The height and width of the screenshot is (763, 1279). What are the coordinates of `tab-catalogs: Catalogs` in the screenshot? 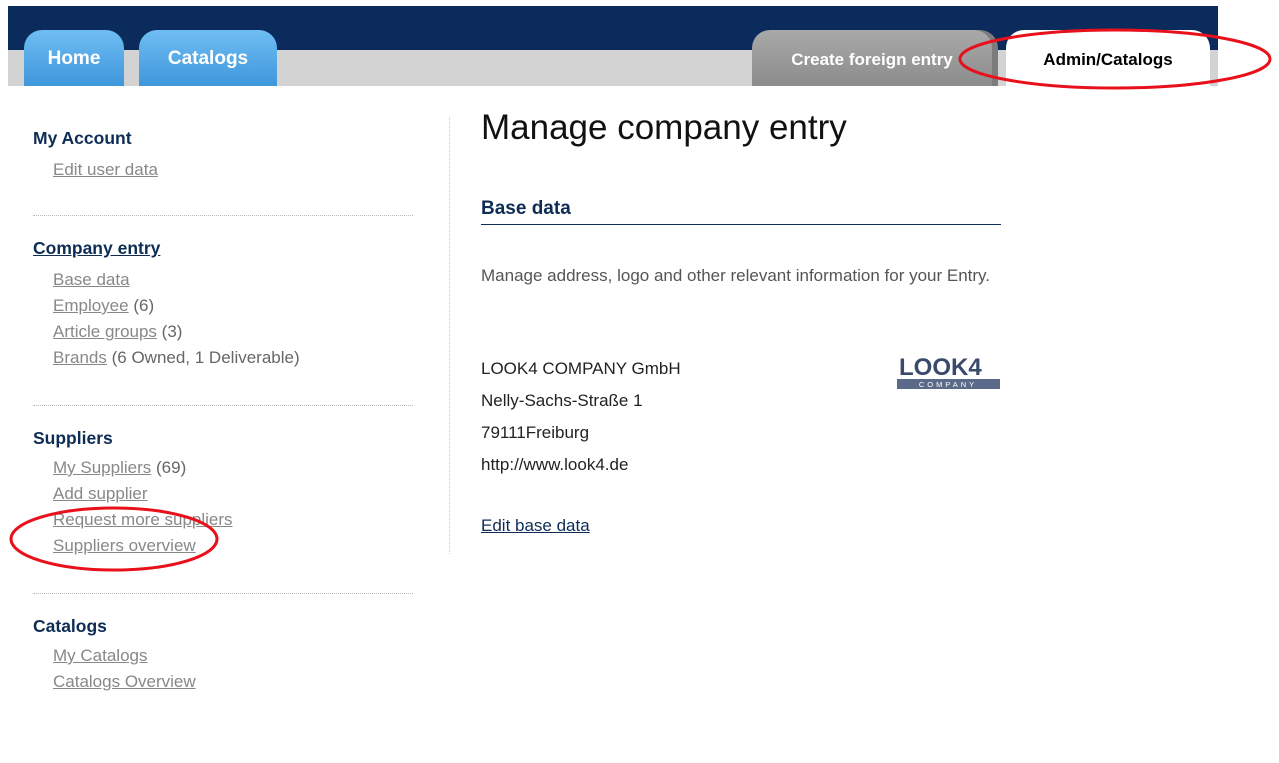 It's located at (208, 58).